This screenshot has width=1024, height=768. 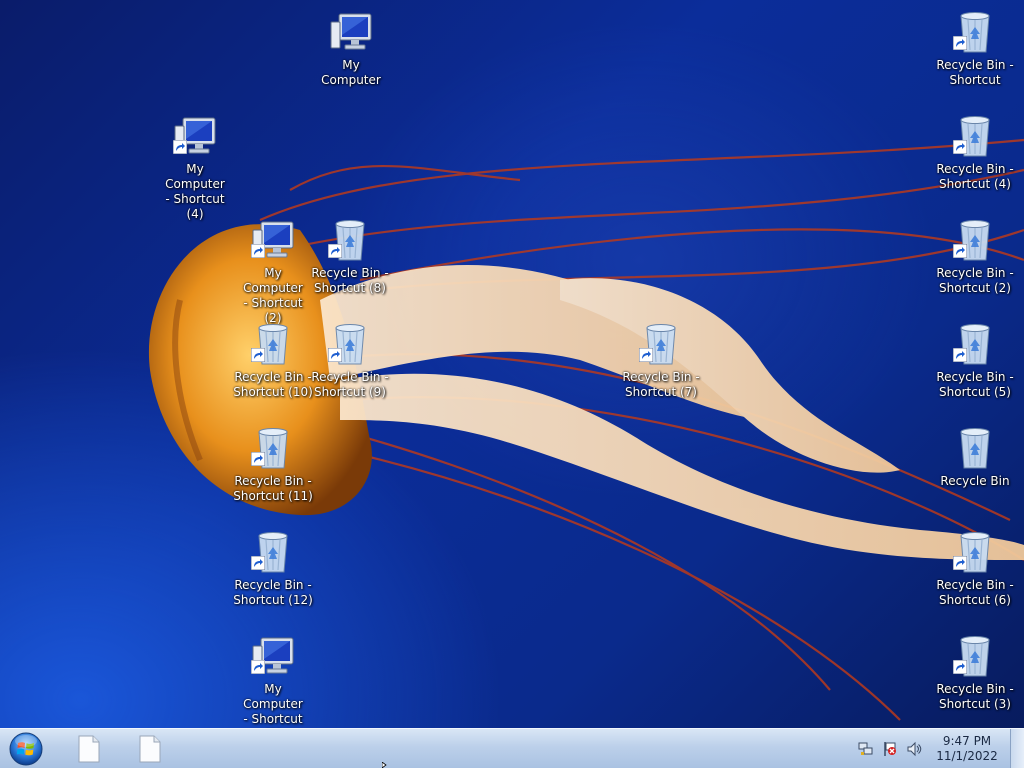 What do you see at coordinates (273, 384) in the screenshot?
I see `desktop-icon-label: Recycle Bin - Shortcut (10)` at bounding box center [273, 384].